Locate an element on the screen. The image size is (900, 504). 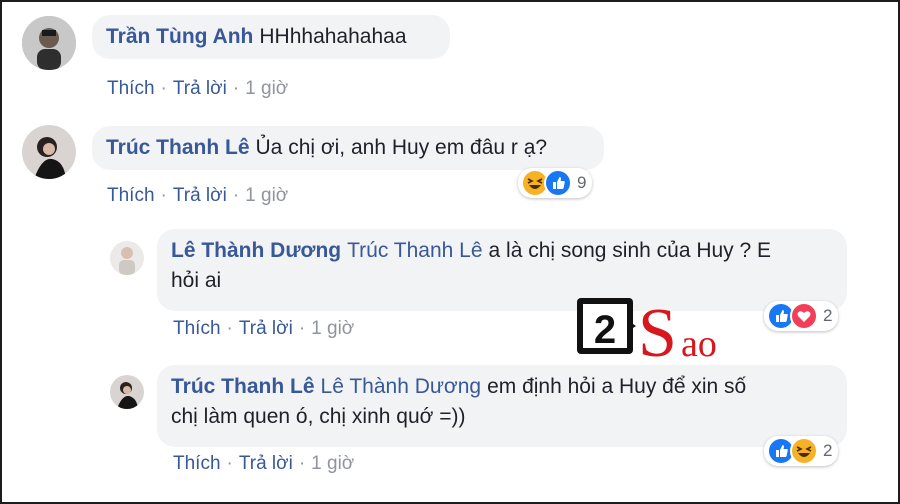
reaction-count: 9 is located at coordinates (582, 182).